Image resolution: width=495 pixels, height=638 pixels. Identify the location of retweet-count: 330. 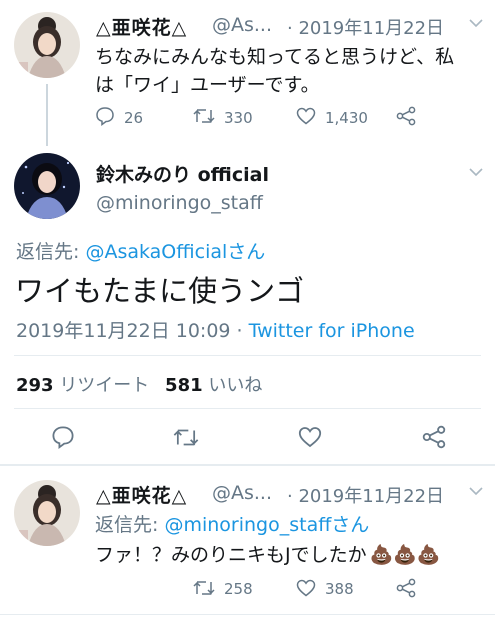
(238, 118).